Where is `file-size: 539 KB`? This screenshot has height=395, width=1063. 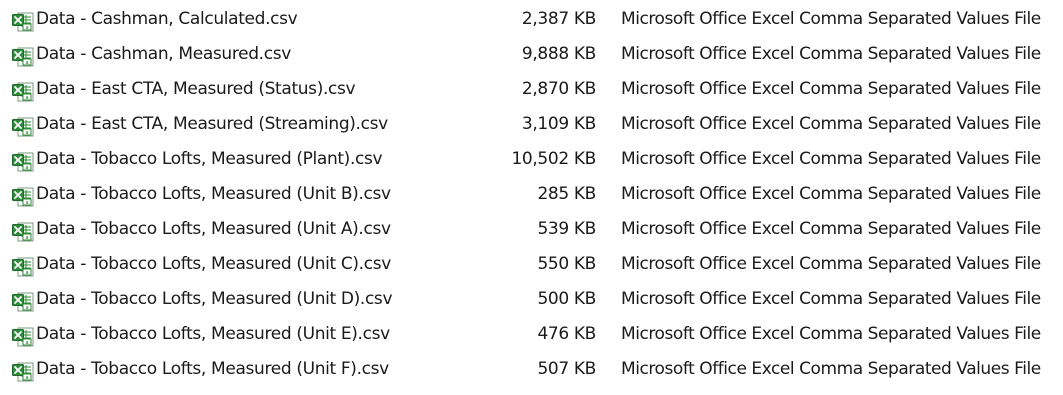 file-size: 539 KB is located at coordinates (566, 229).